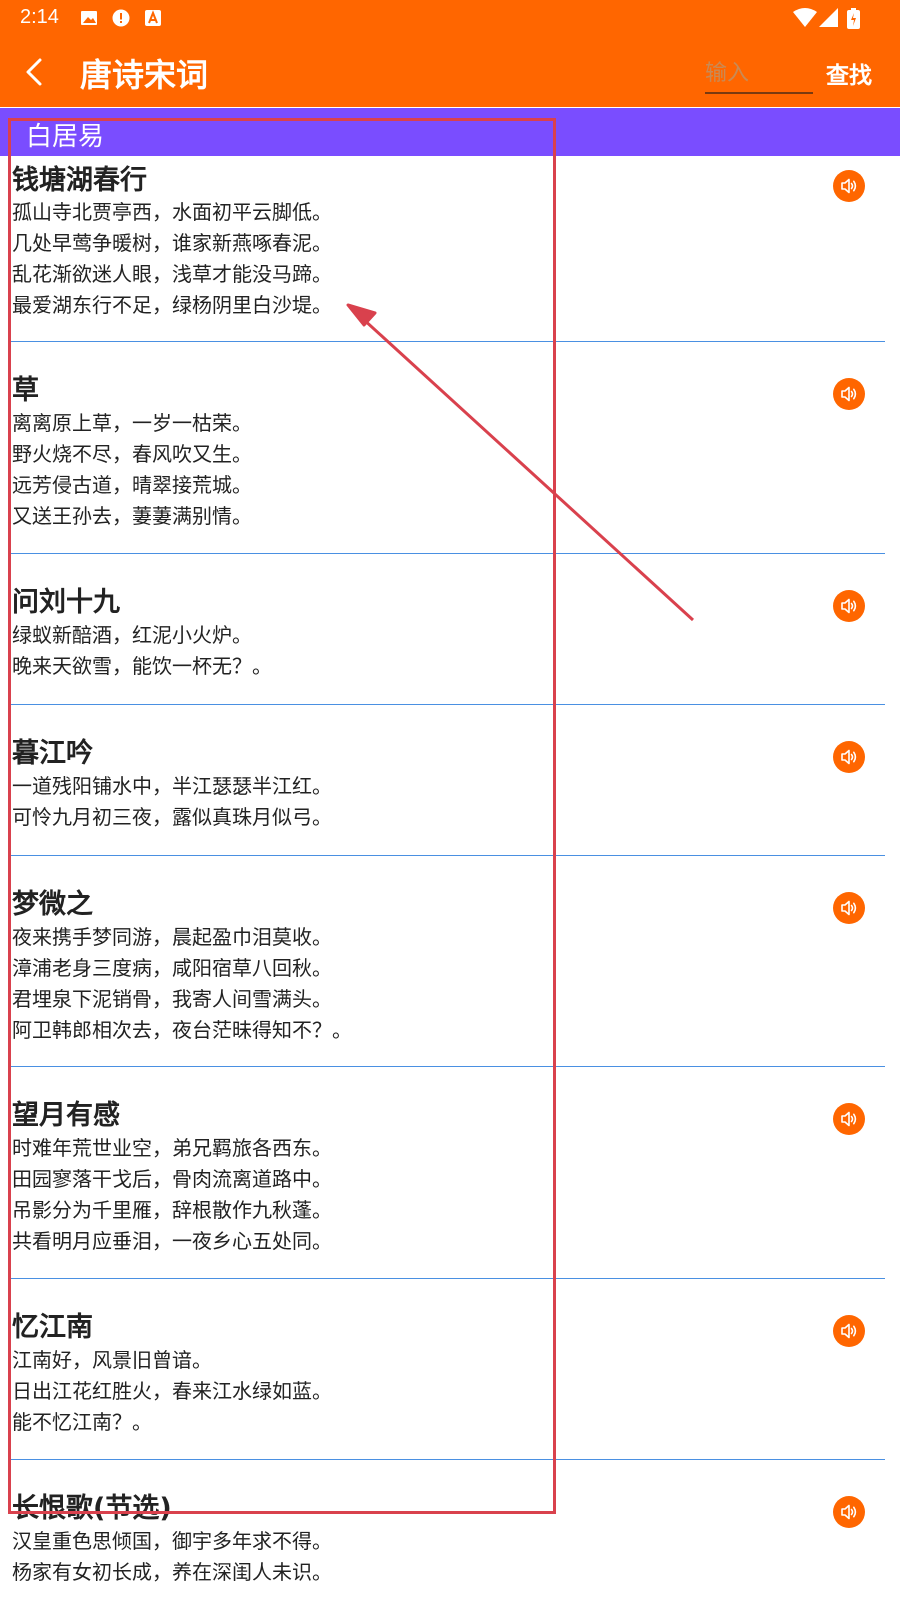 The width and height of the screenshot is (900, 1600). Describe the element at coordinates (36, 72) in the screenshot. I see `back-arrow-icon` at that location.